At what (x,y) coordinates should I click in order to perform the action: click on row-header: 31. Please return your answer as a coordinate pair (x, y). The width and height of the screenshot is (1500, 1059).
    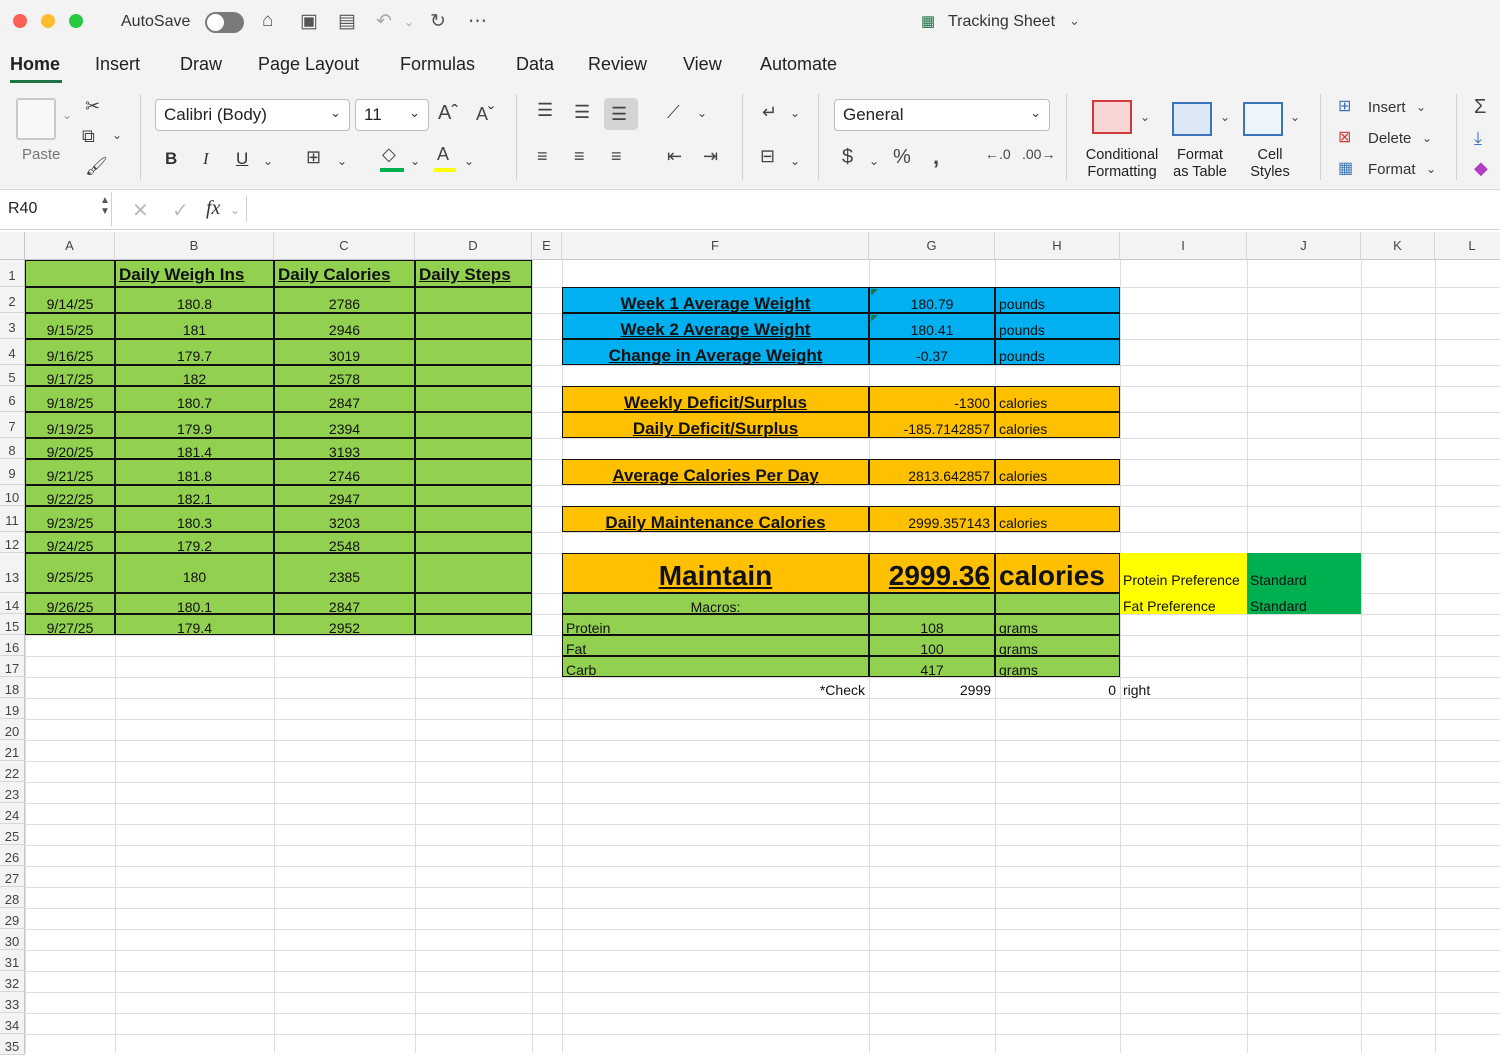
    Looking at the image, I should click on (12, 960).